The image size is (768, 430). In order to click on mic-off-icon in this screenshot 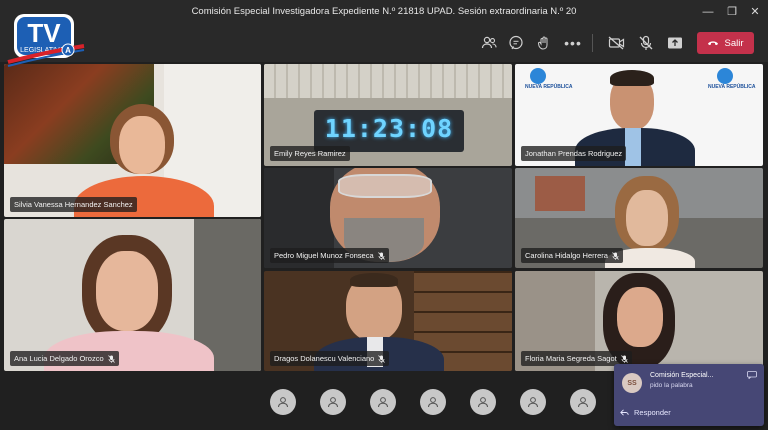, I will do `click(646, 43)`.